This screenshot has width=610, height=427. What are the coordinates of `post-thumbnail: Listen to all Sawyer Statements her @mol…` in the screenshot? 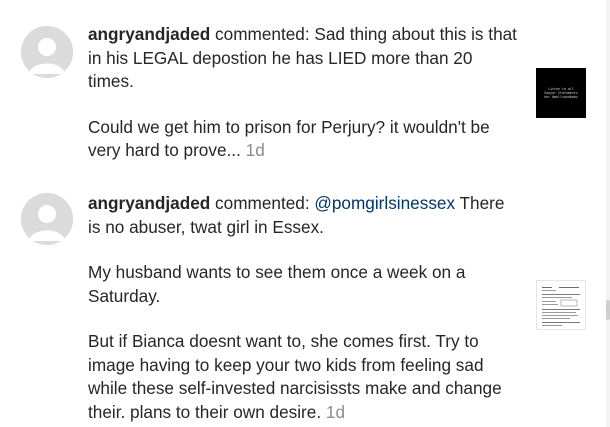 It's located at (561, 93).